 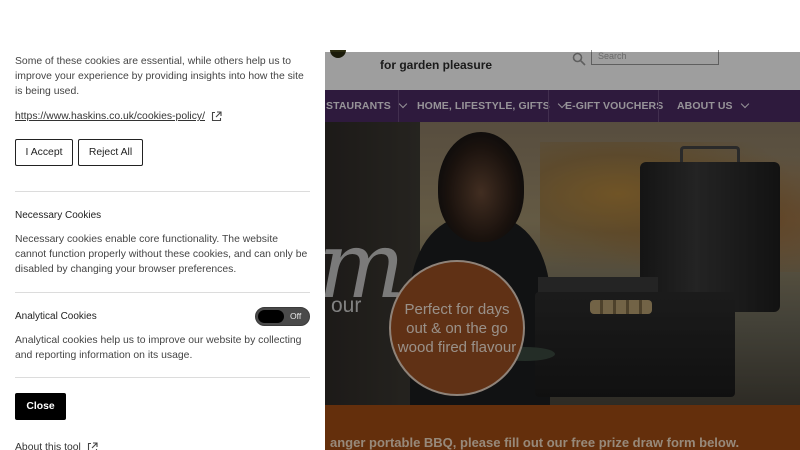 What do you see at coordinates (56, 316) in the screenshot?
I see `analytical-cookies-title: Analytical Cookies` at bounding box center [56, 316].